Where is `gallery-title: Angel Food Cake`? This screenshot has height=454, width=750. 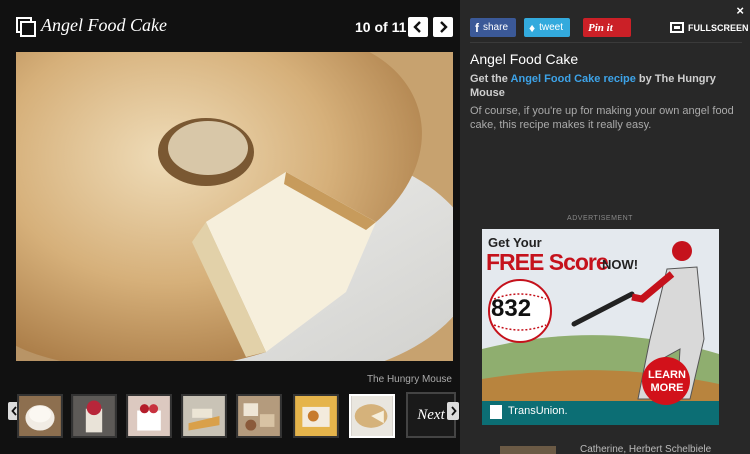
gallery-title: Angel Food Cake is located at coordinates (104, 25).